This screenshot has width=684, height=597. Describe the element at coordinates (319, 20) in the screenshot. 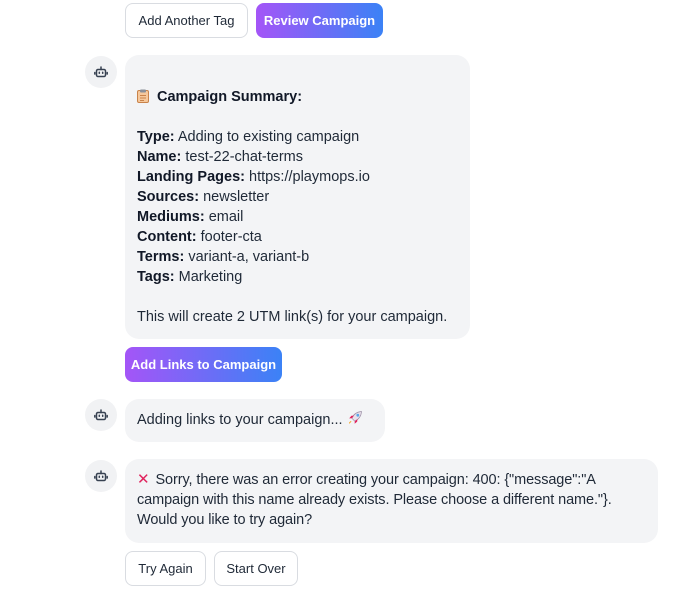

I see `review-campaign-button: Review Campaign` at that location.